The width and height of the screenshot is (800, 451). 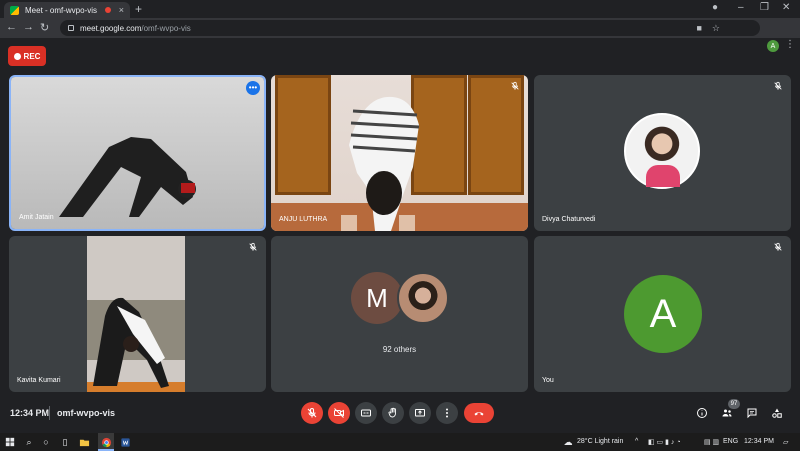 I want to click on self-avatar: A, so click(x=663, y=314).